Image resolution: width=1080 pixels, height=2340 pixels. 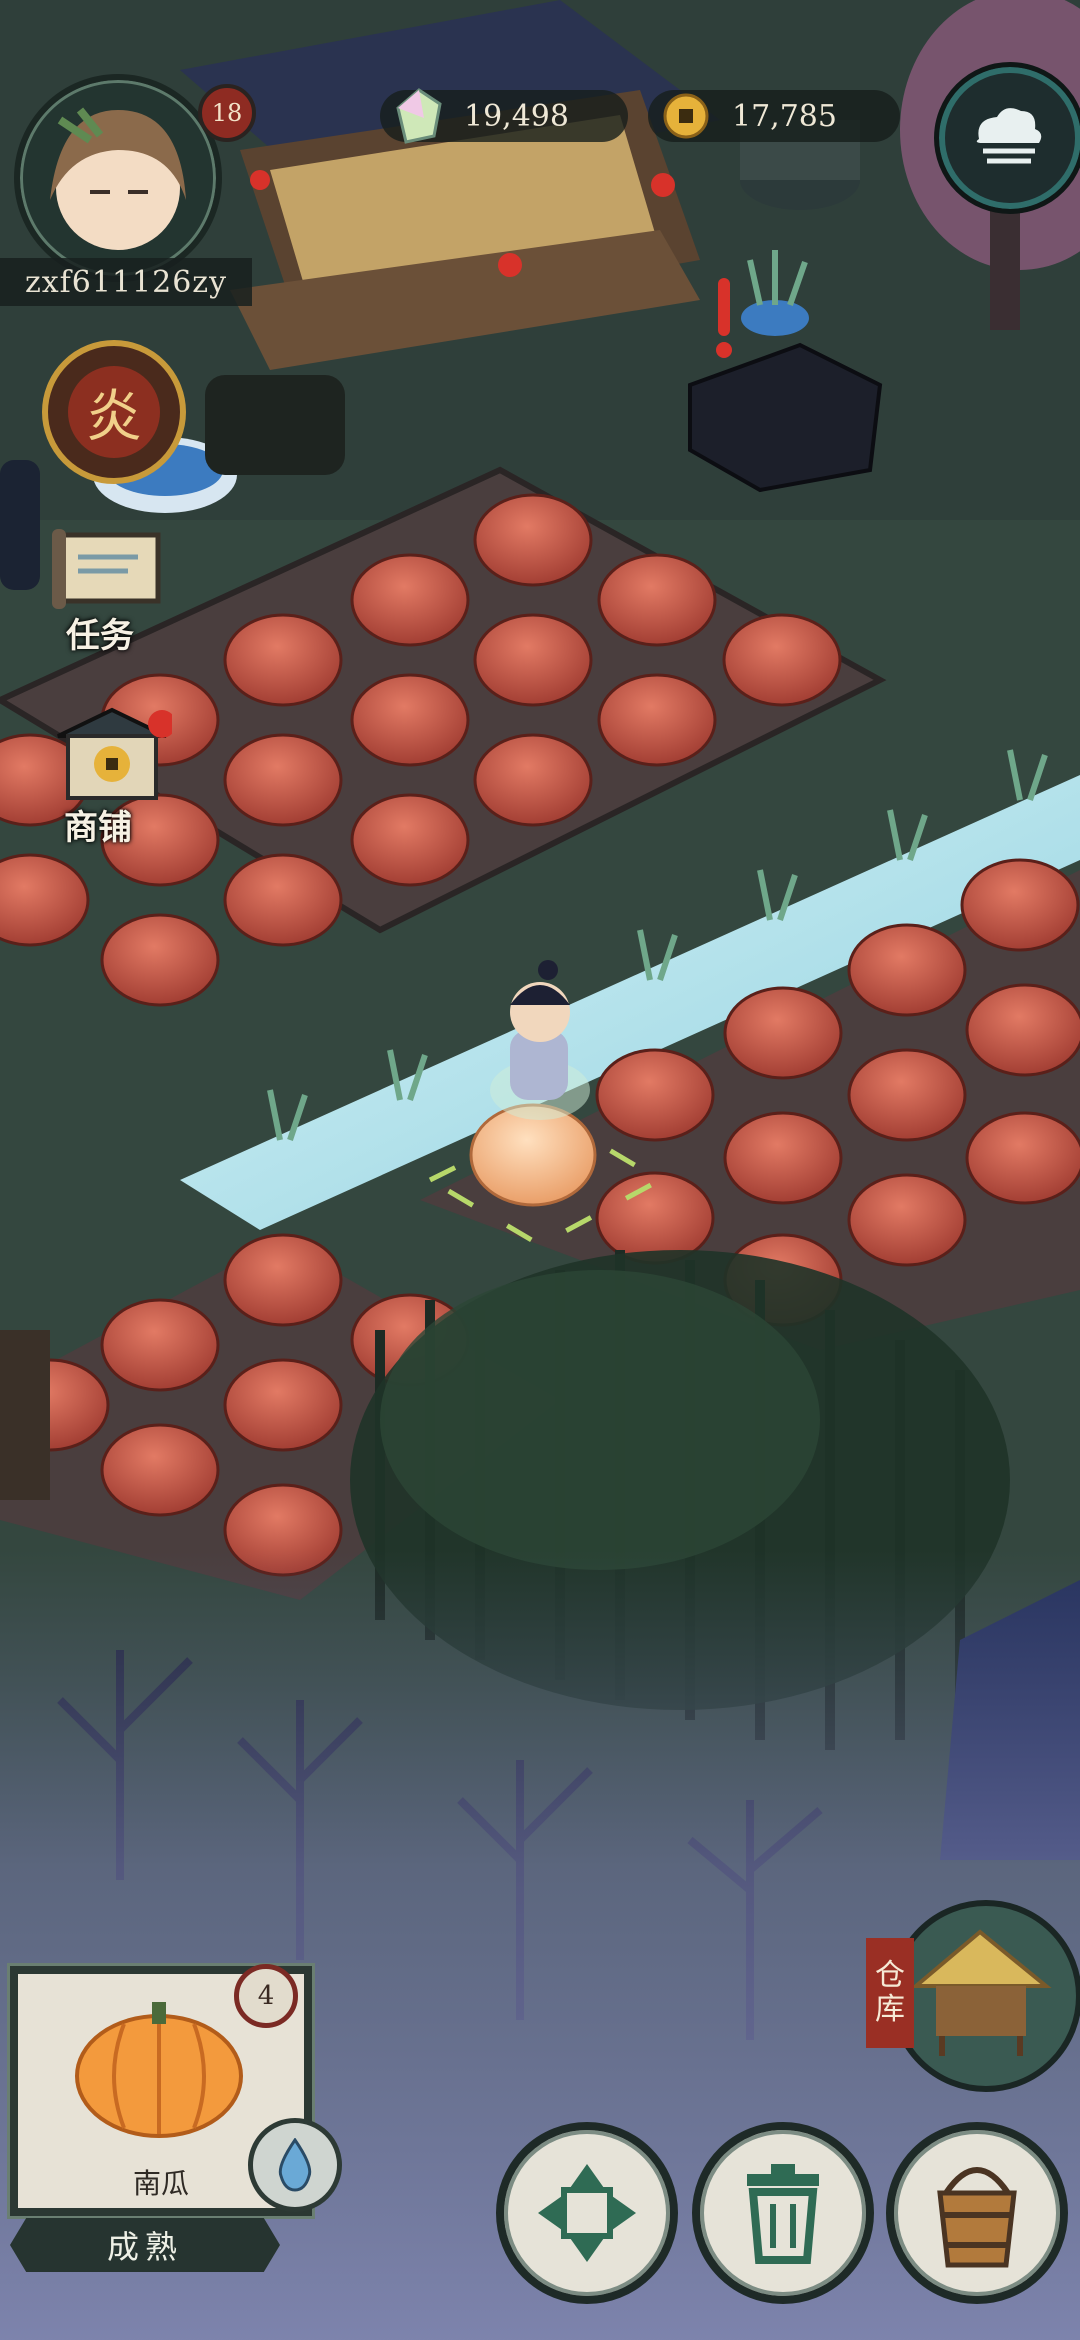 What do you see at coordinates (227, 113) in the screenshot?
I see `level-badge: 18` at bounding box center [227, 113].